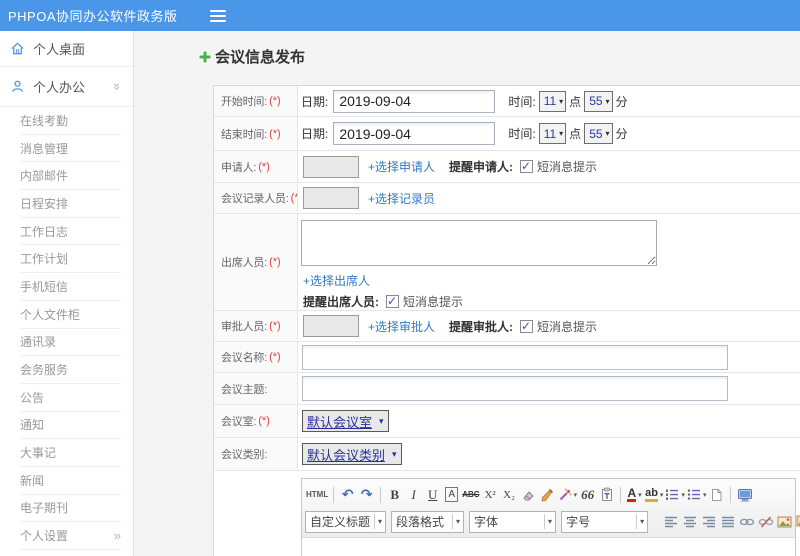 This screenshot has height=556, width=800. What do you see at coordinates (70, 121) in the screenshot?
I see `sidebar-item-attendance: 在线考勤` at bounding box center [70, 121].